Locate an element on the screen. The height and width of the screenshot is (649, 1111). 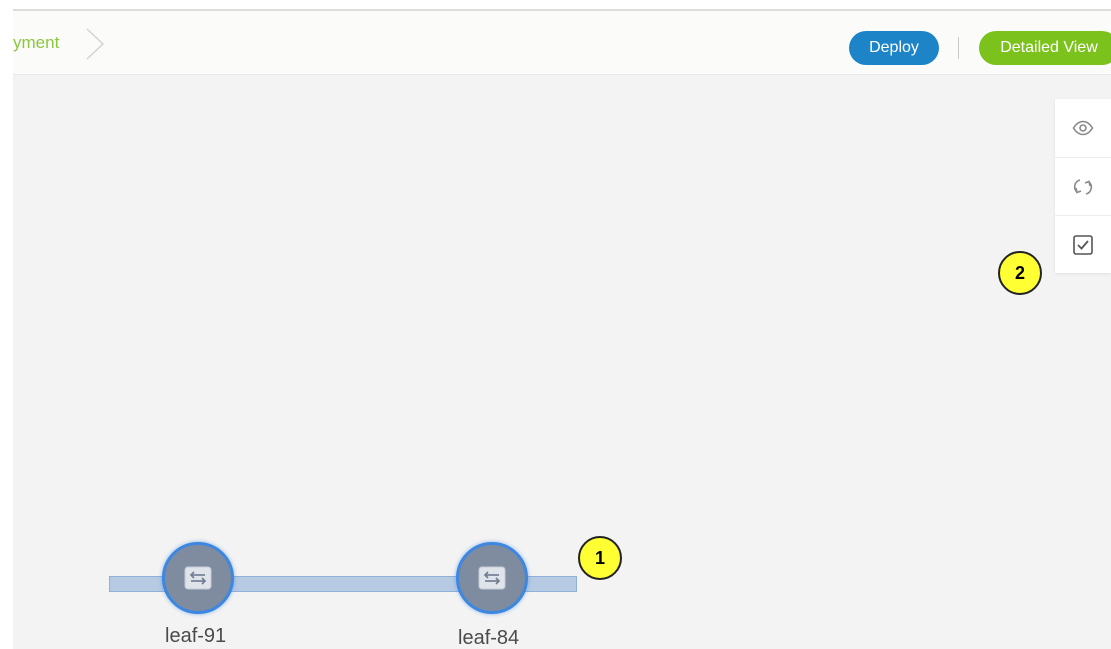
refresh-icon is located at coordinates (1083, 187).